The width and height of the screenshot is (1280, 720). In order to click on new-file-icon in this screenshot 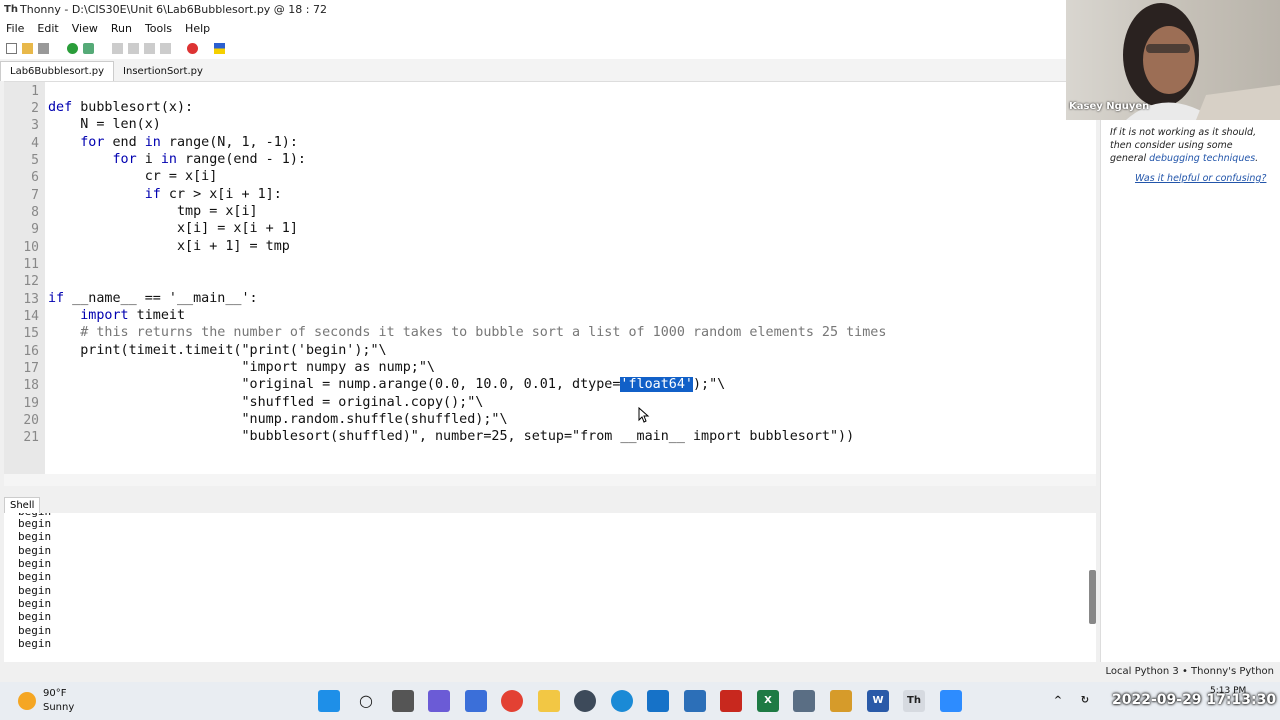, I will do `click(11, 48)`.